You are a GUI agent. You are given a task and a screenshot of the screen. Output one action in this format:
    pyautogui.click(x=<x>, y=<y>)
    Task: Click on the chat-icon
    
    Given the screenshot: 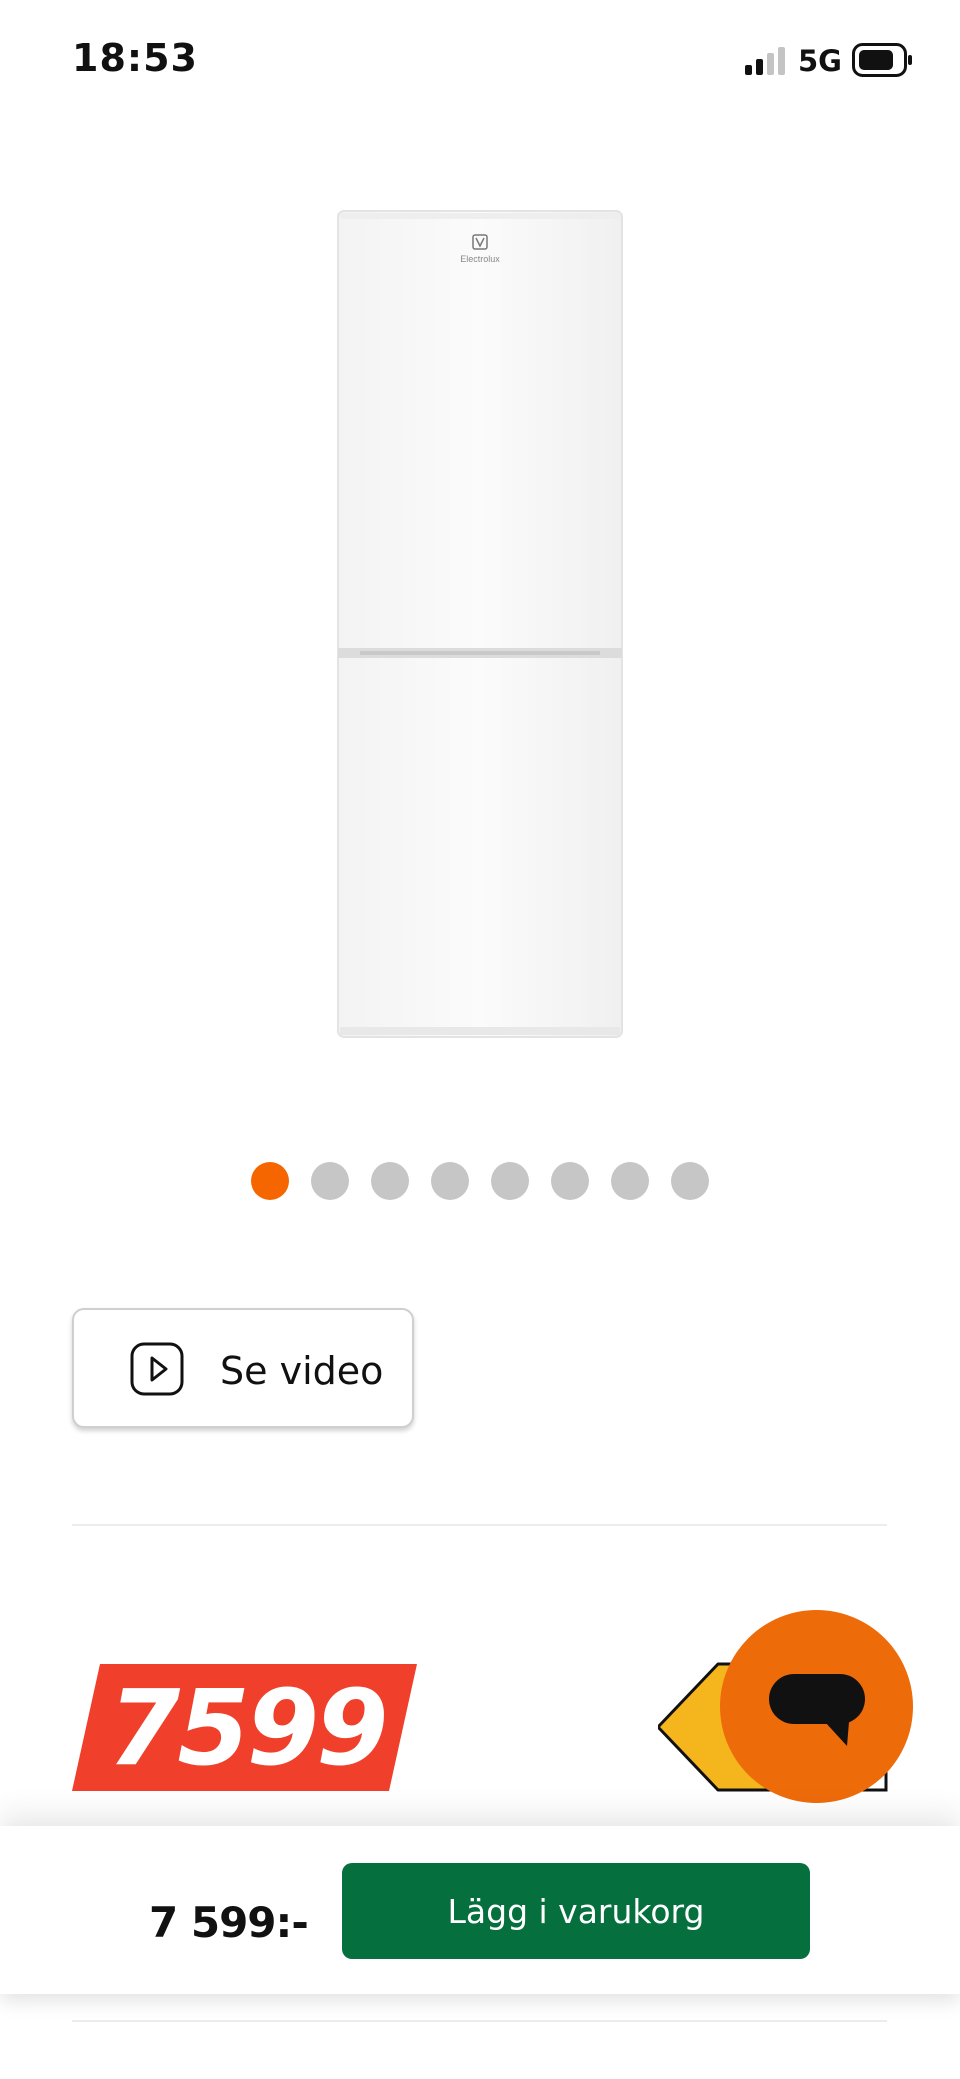 What is the action you would take?
    pyautogui.click(x=817, y=1710)
    